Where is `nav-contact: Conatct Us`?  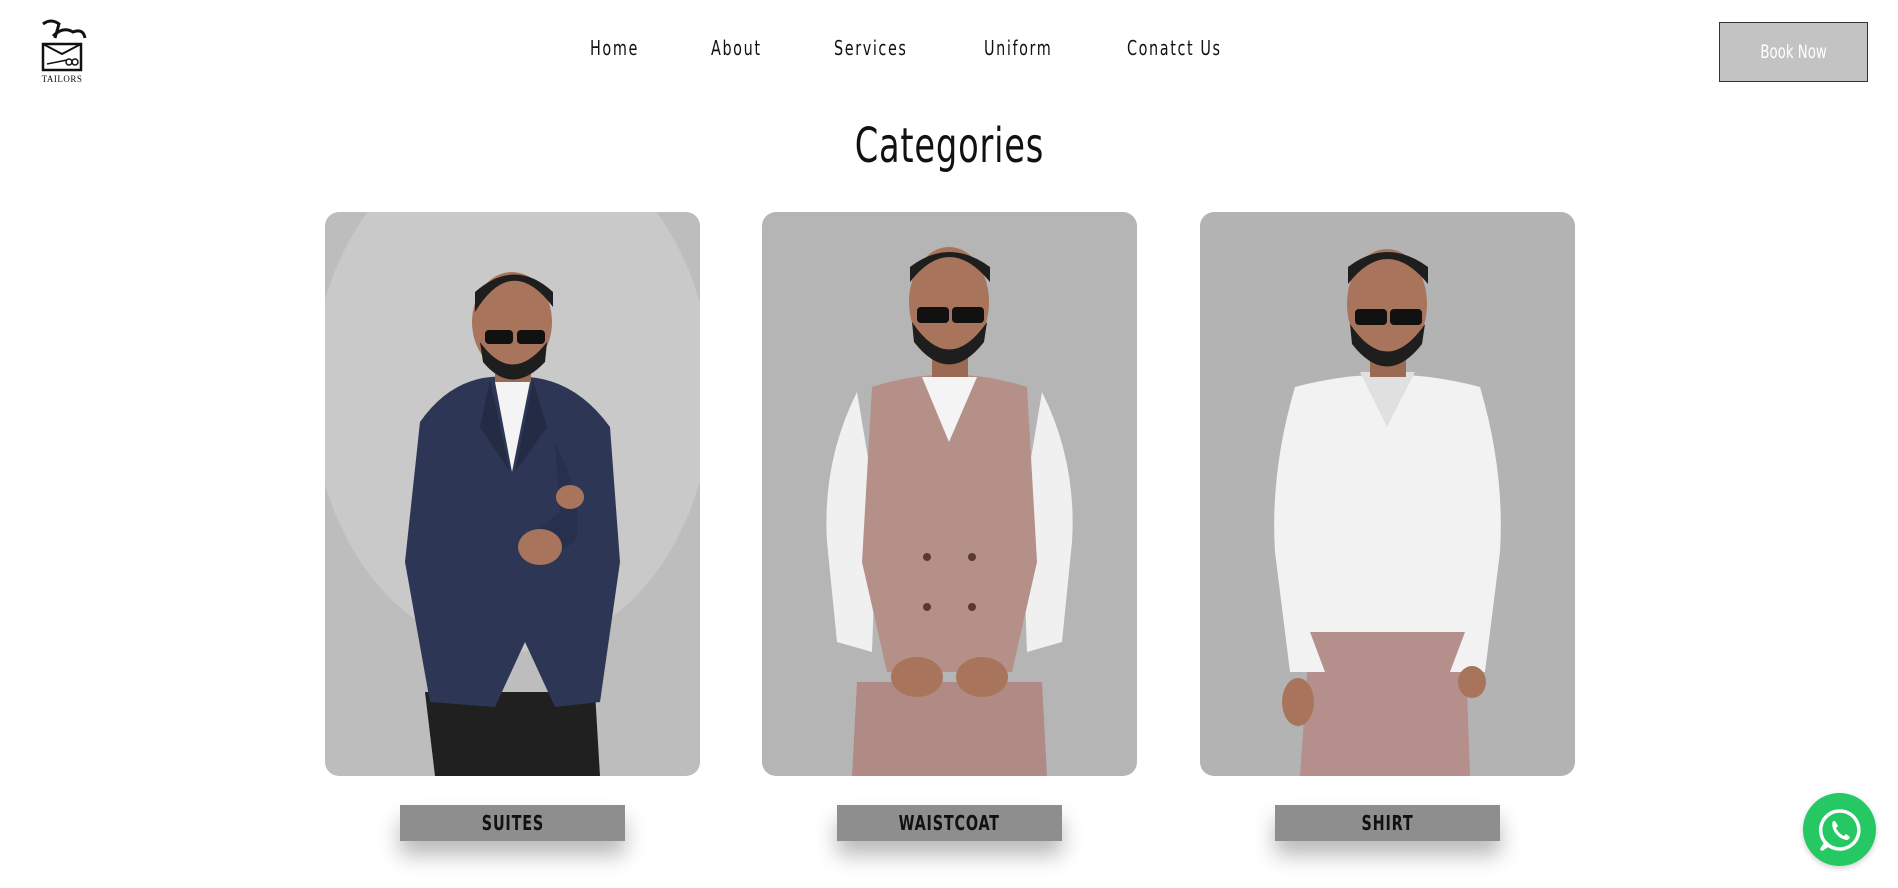
nav-contact: Conatct Us is located at coordinates (1174, 48).